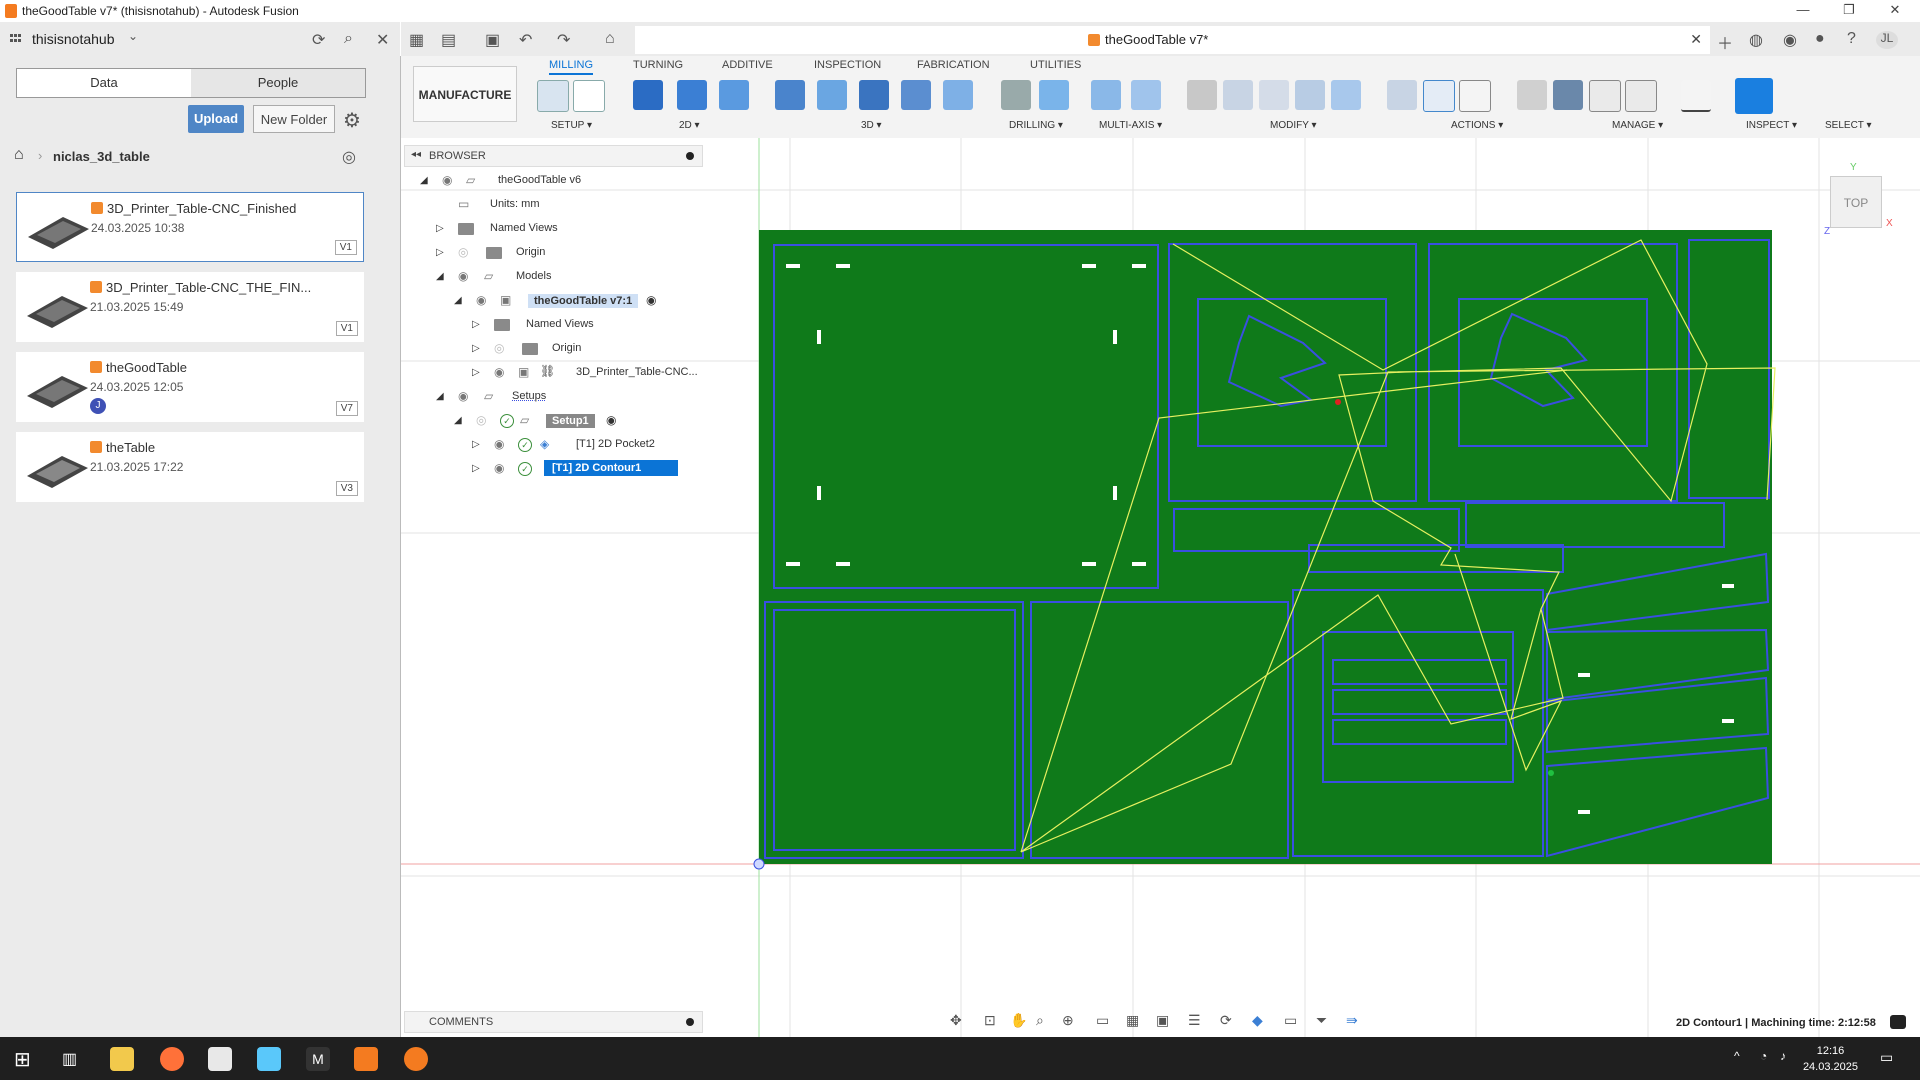 The width and height of the screenshot is (1920, 1080). Describe the element at coordinates (1756, 40) in the screenshot. I see `extensions-icon: ◍` at that location.